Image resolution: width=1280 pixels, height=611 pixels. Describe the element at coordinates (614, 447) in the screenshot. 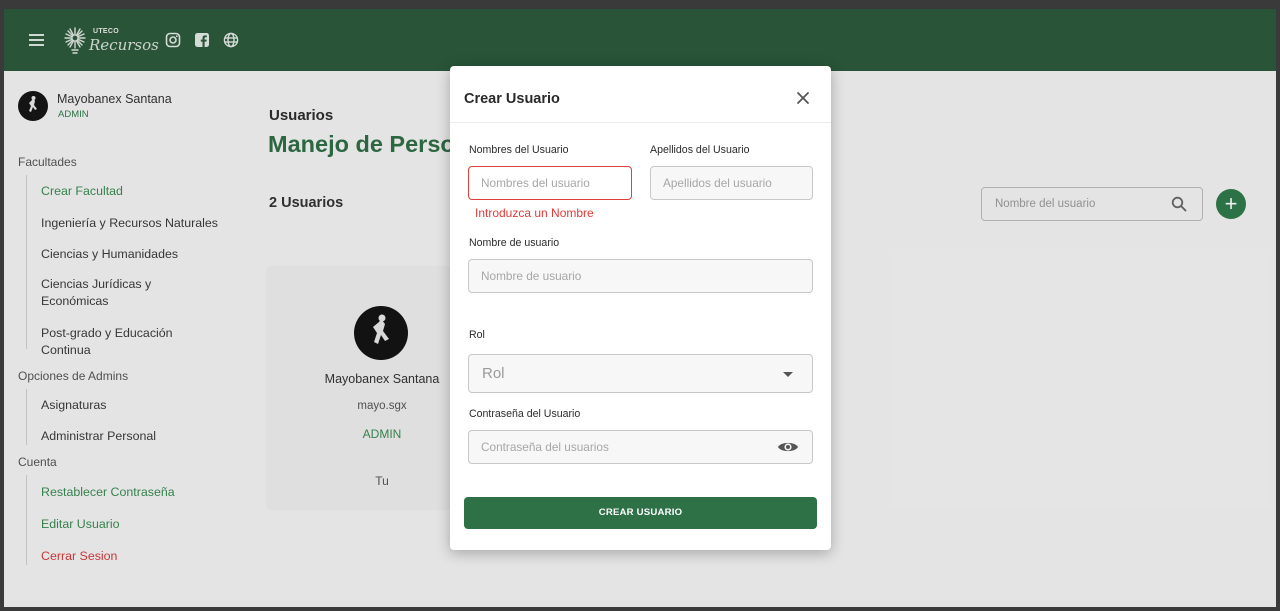

I see `password-input` at that location.